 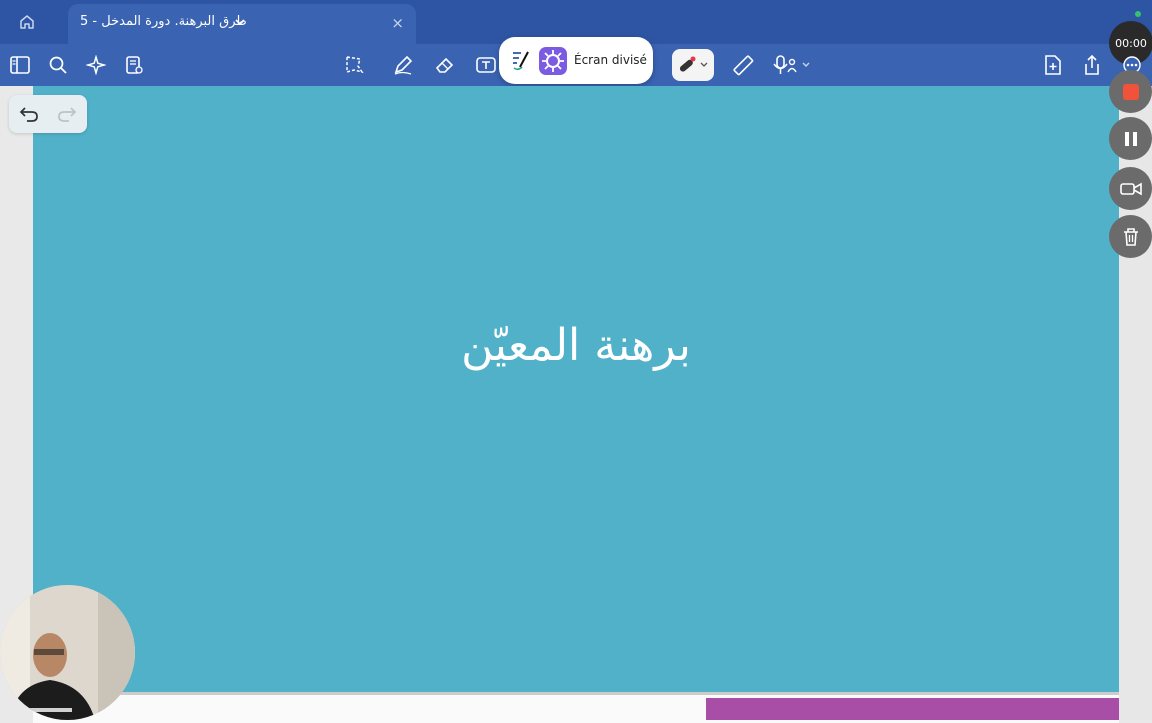 I want to click on trash-icon, so click(x=1131, y=237).